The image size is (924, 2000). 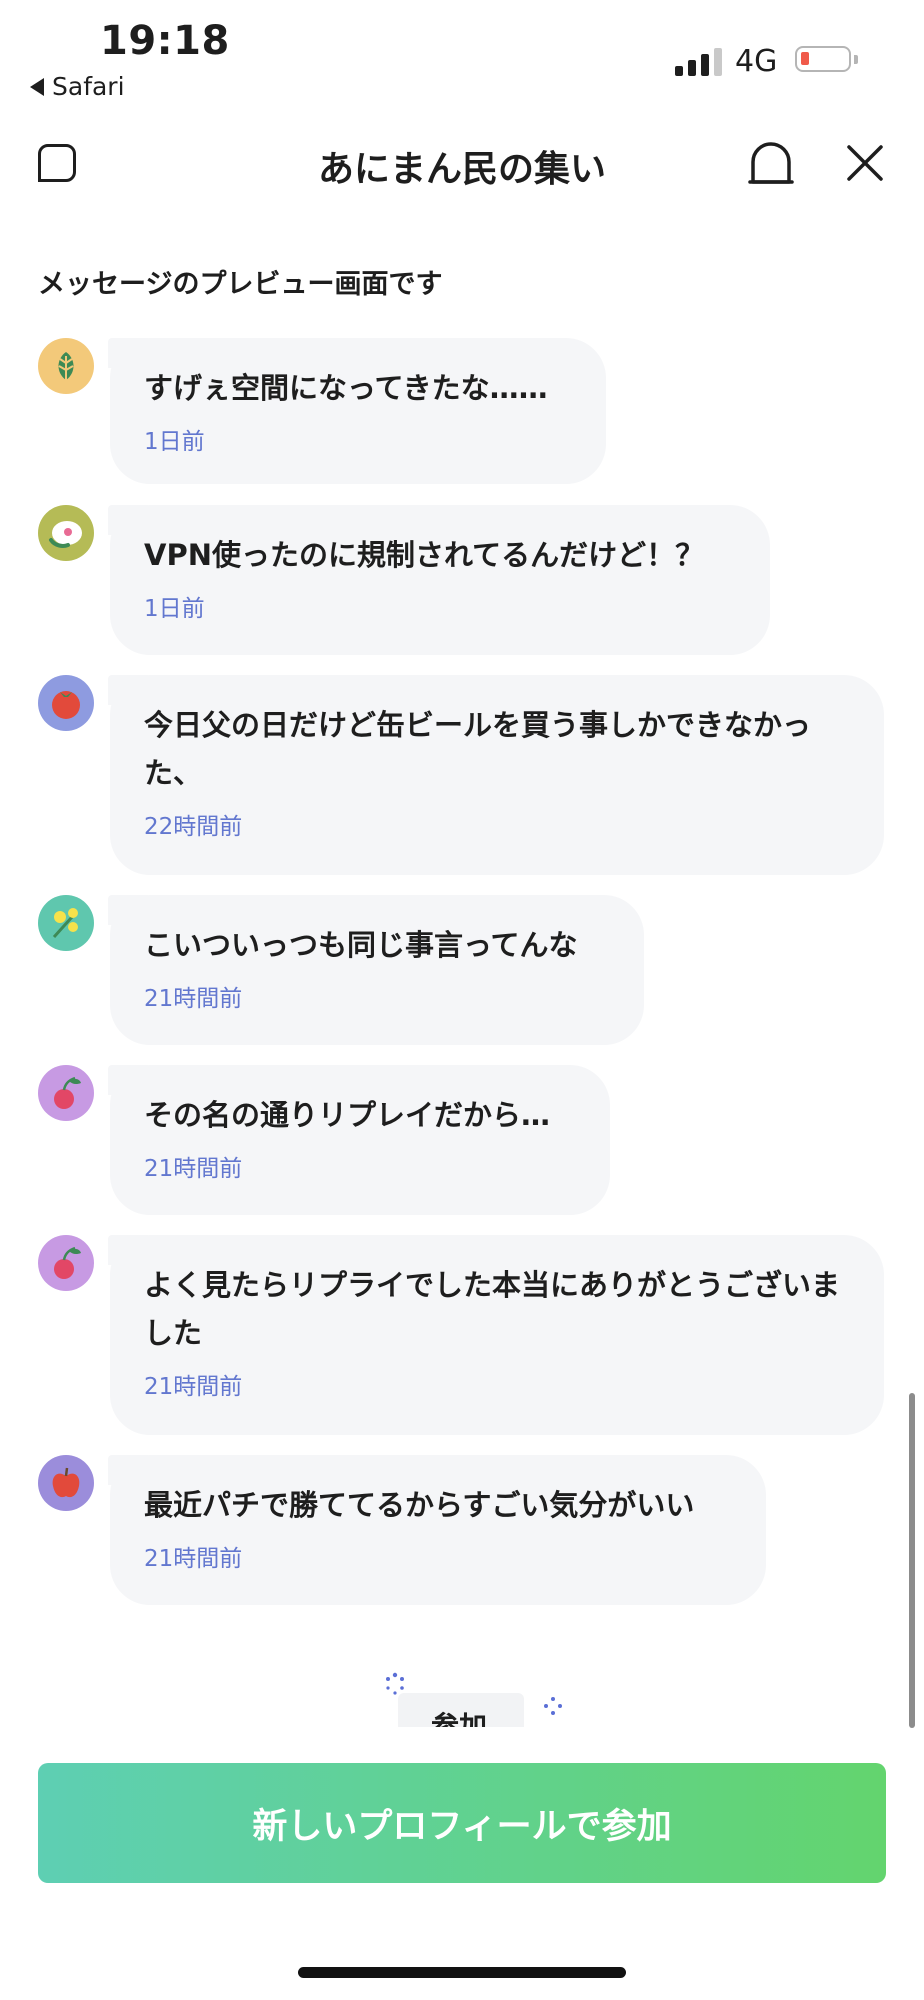 What do you see at coordinates (459, 1718) in the screenshot?
I see `join-chip-label: 参加` at bounding box center [459, 1718].